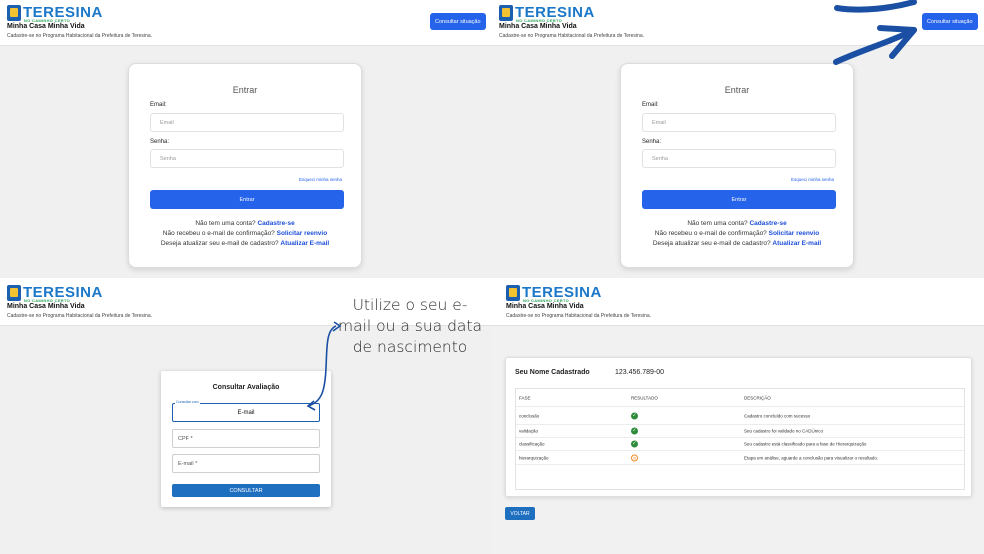 Image resolution: width=984 pixels, height=554 pixels. Describe the element at coordinates (757, 397) in the screenshot. I see `col-description: DESCRIÇÃO` at that location.